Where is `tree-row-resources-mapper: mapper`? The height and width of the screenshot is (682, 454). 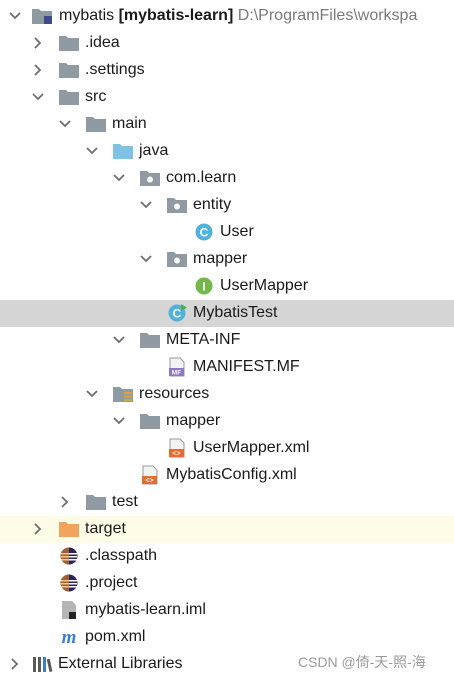
tree-row-resources-mapper: mapper is located at coordinates (227, 421).